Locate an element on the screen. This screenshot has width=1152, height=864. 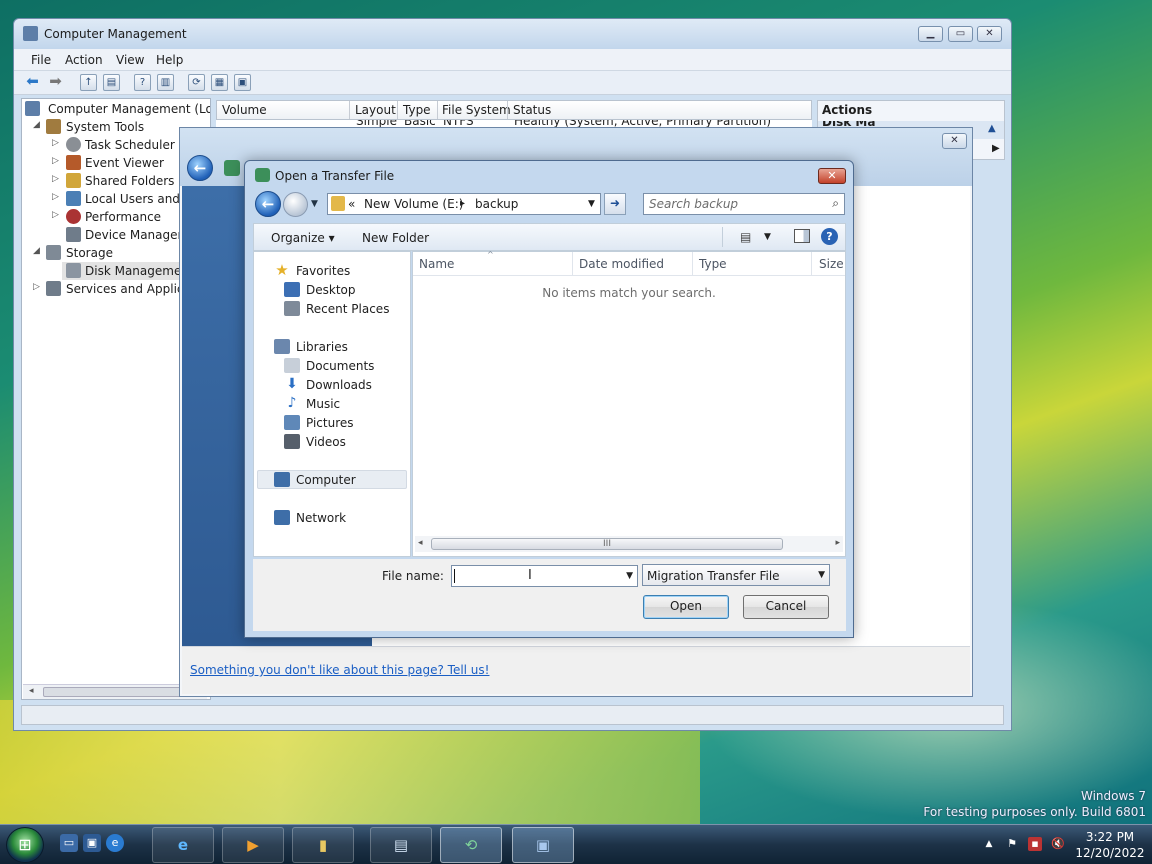
maximize-button: ▭ is located at coordinates (960, 34).